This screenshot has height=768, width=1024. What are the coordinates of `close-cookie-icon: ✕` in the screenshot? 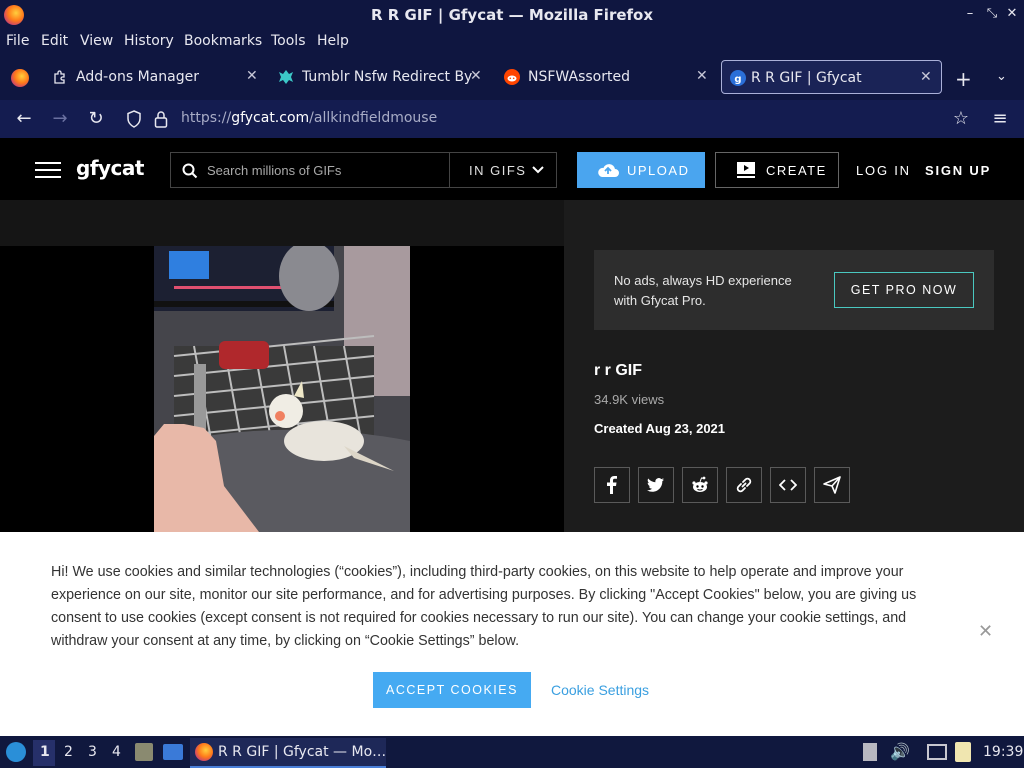 It's located at (986, 632).